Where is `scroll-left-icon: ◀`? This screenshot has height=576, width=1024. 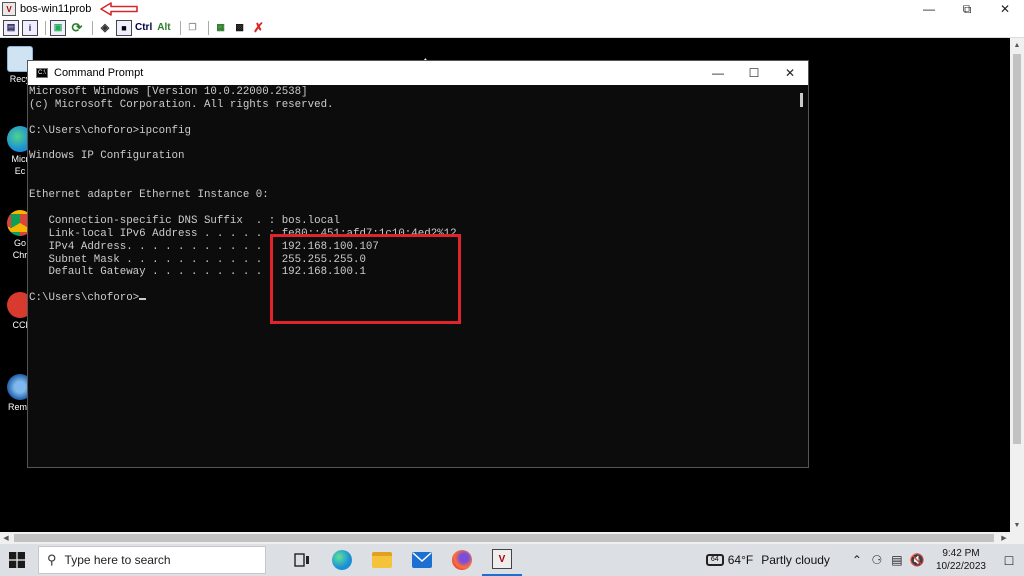 scroll-left-icon: ◀ is located at coordinates (6, 538).